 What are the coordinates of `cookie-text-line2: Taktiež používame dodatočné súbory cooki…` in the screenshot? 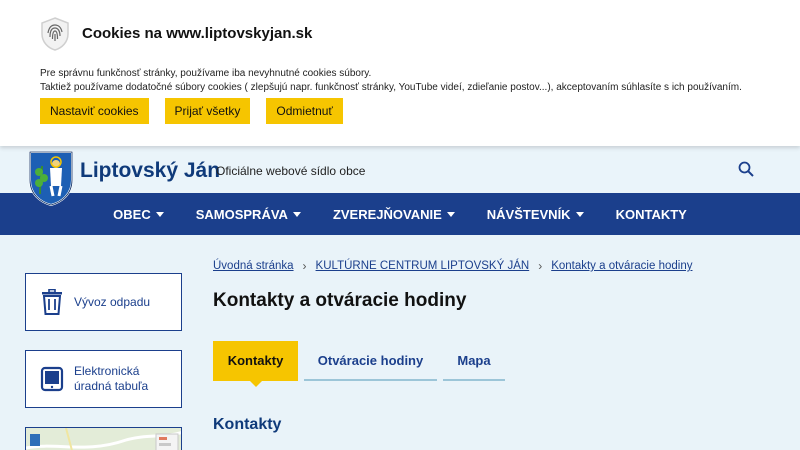 It's located at (391, 87).